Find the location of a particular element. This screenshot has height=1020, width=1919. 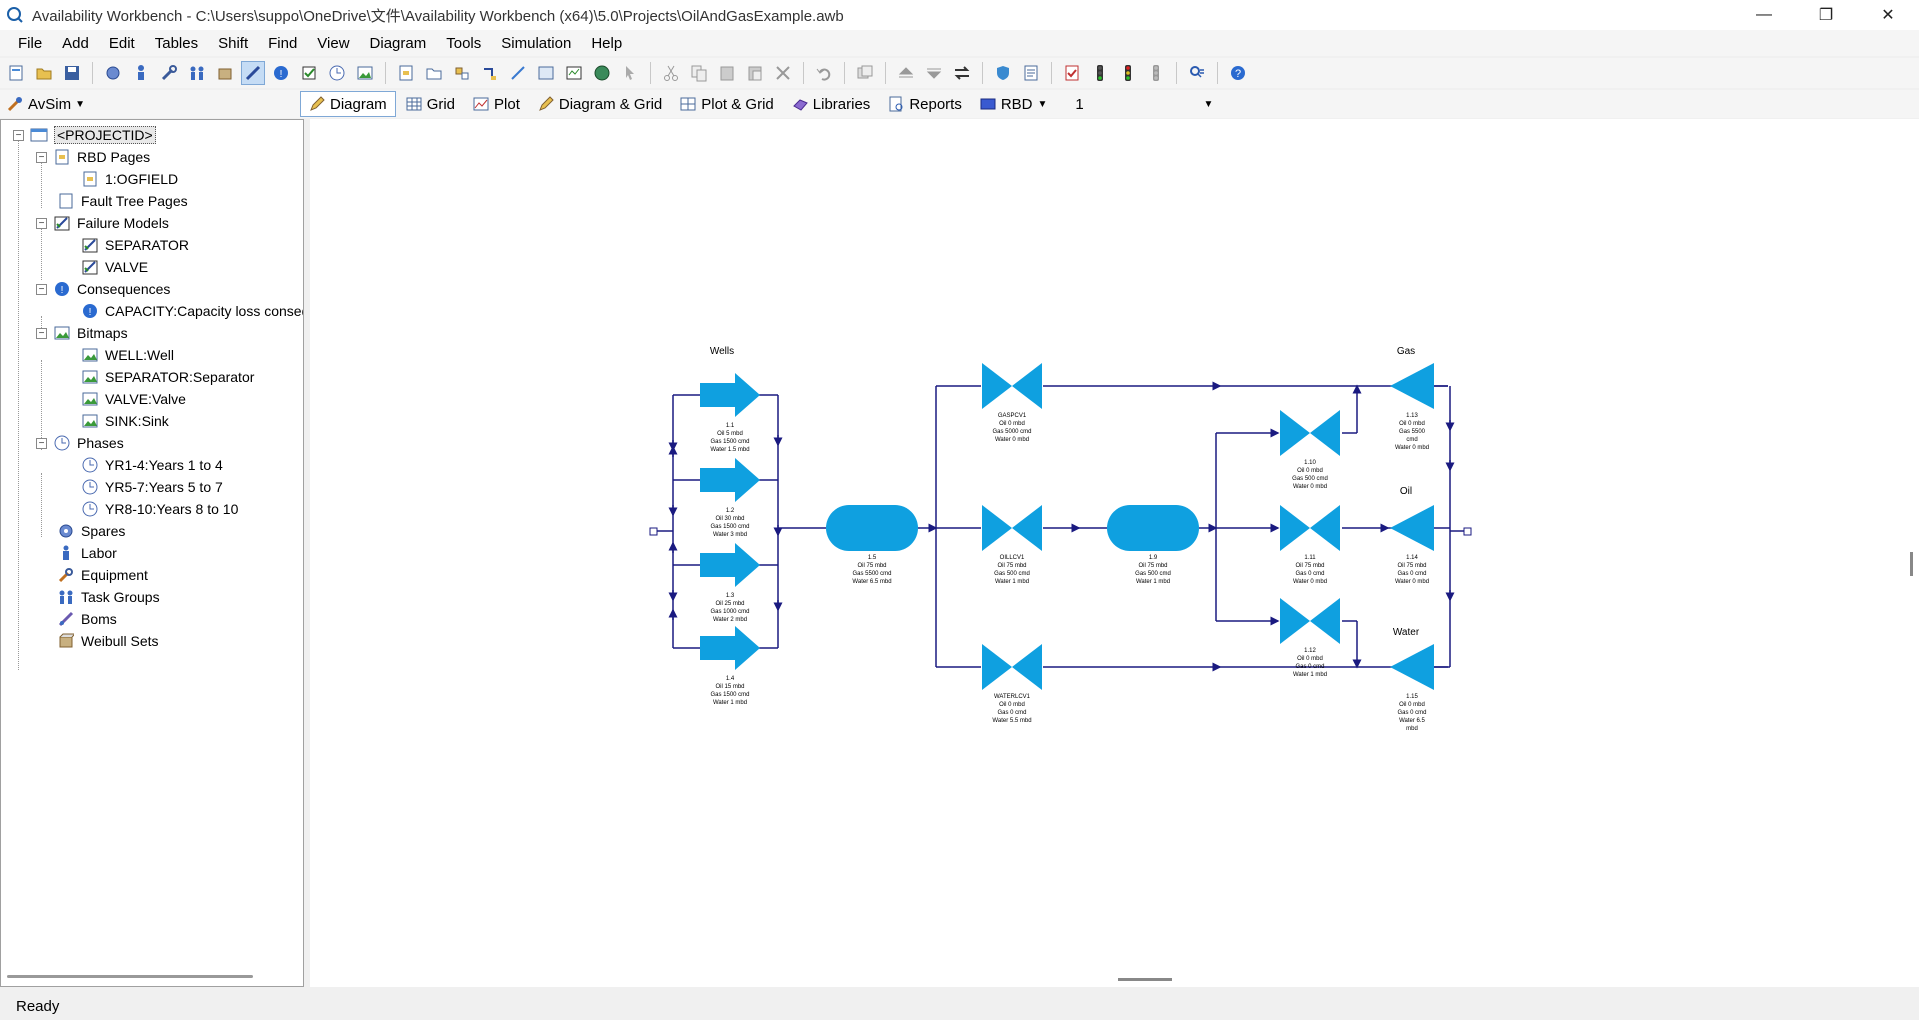

clock-icon is located at coordinates (337, 73).